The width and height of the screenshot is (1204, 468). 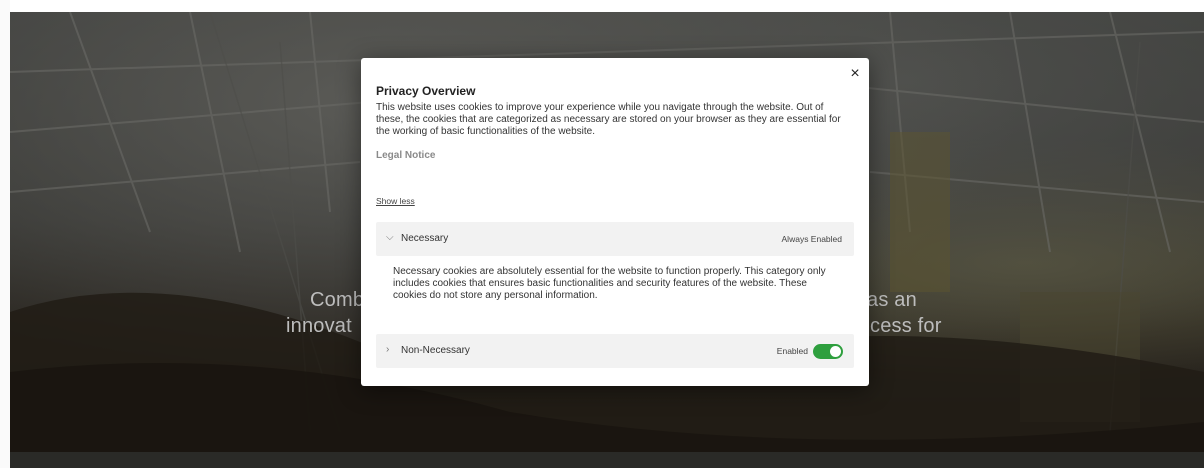 What do you see at coordinates (388, 349) in the screenshot?
I see `chevron-right-icon: ›` at bounding box center [388, 349].